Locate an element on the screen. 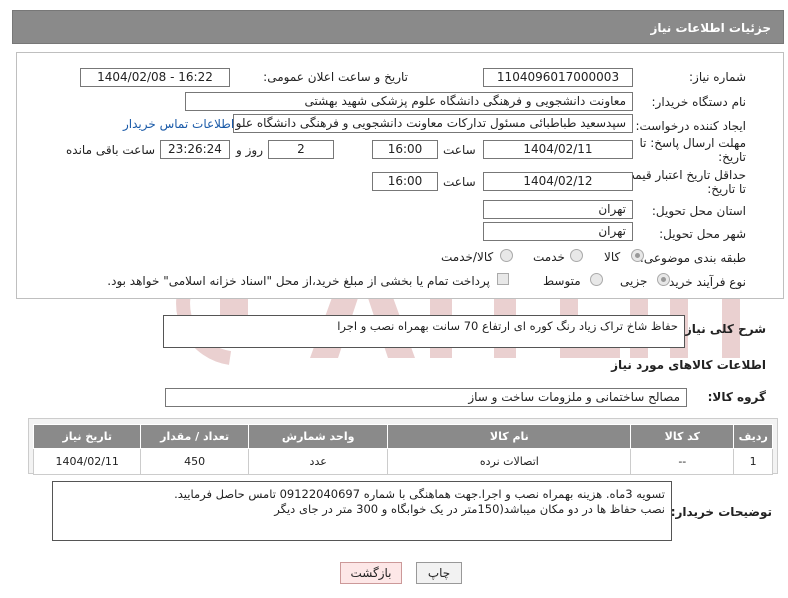  announce-date-field: 1404/02/08 - 16:22 is located at coordinates (155, 77).